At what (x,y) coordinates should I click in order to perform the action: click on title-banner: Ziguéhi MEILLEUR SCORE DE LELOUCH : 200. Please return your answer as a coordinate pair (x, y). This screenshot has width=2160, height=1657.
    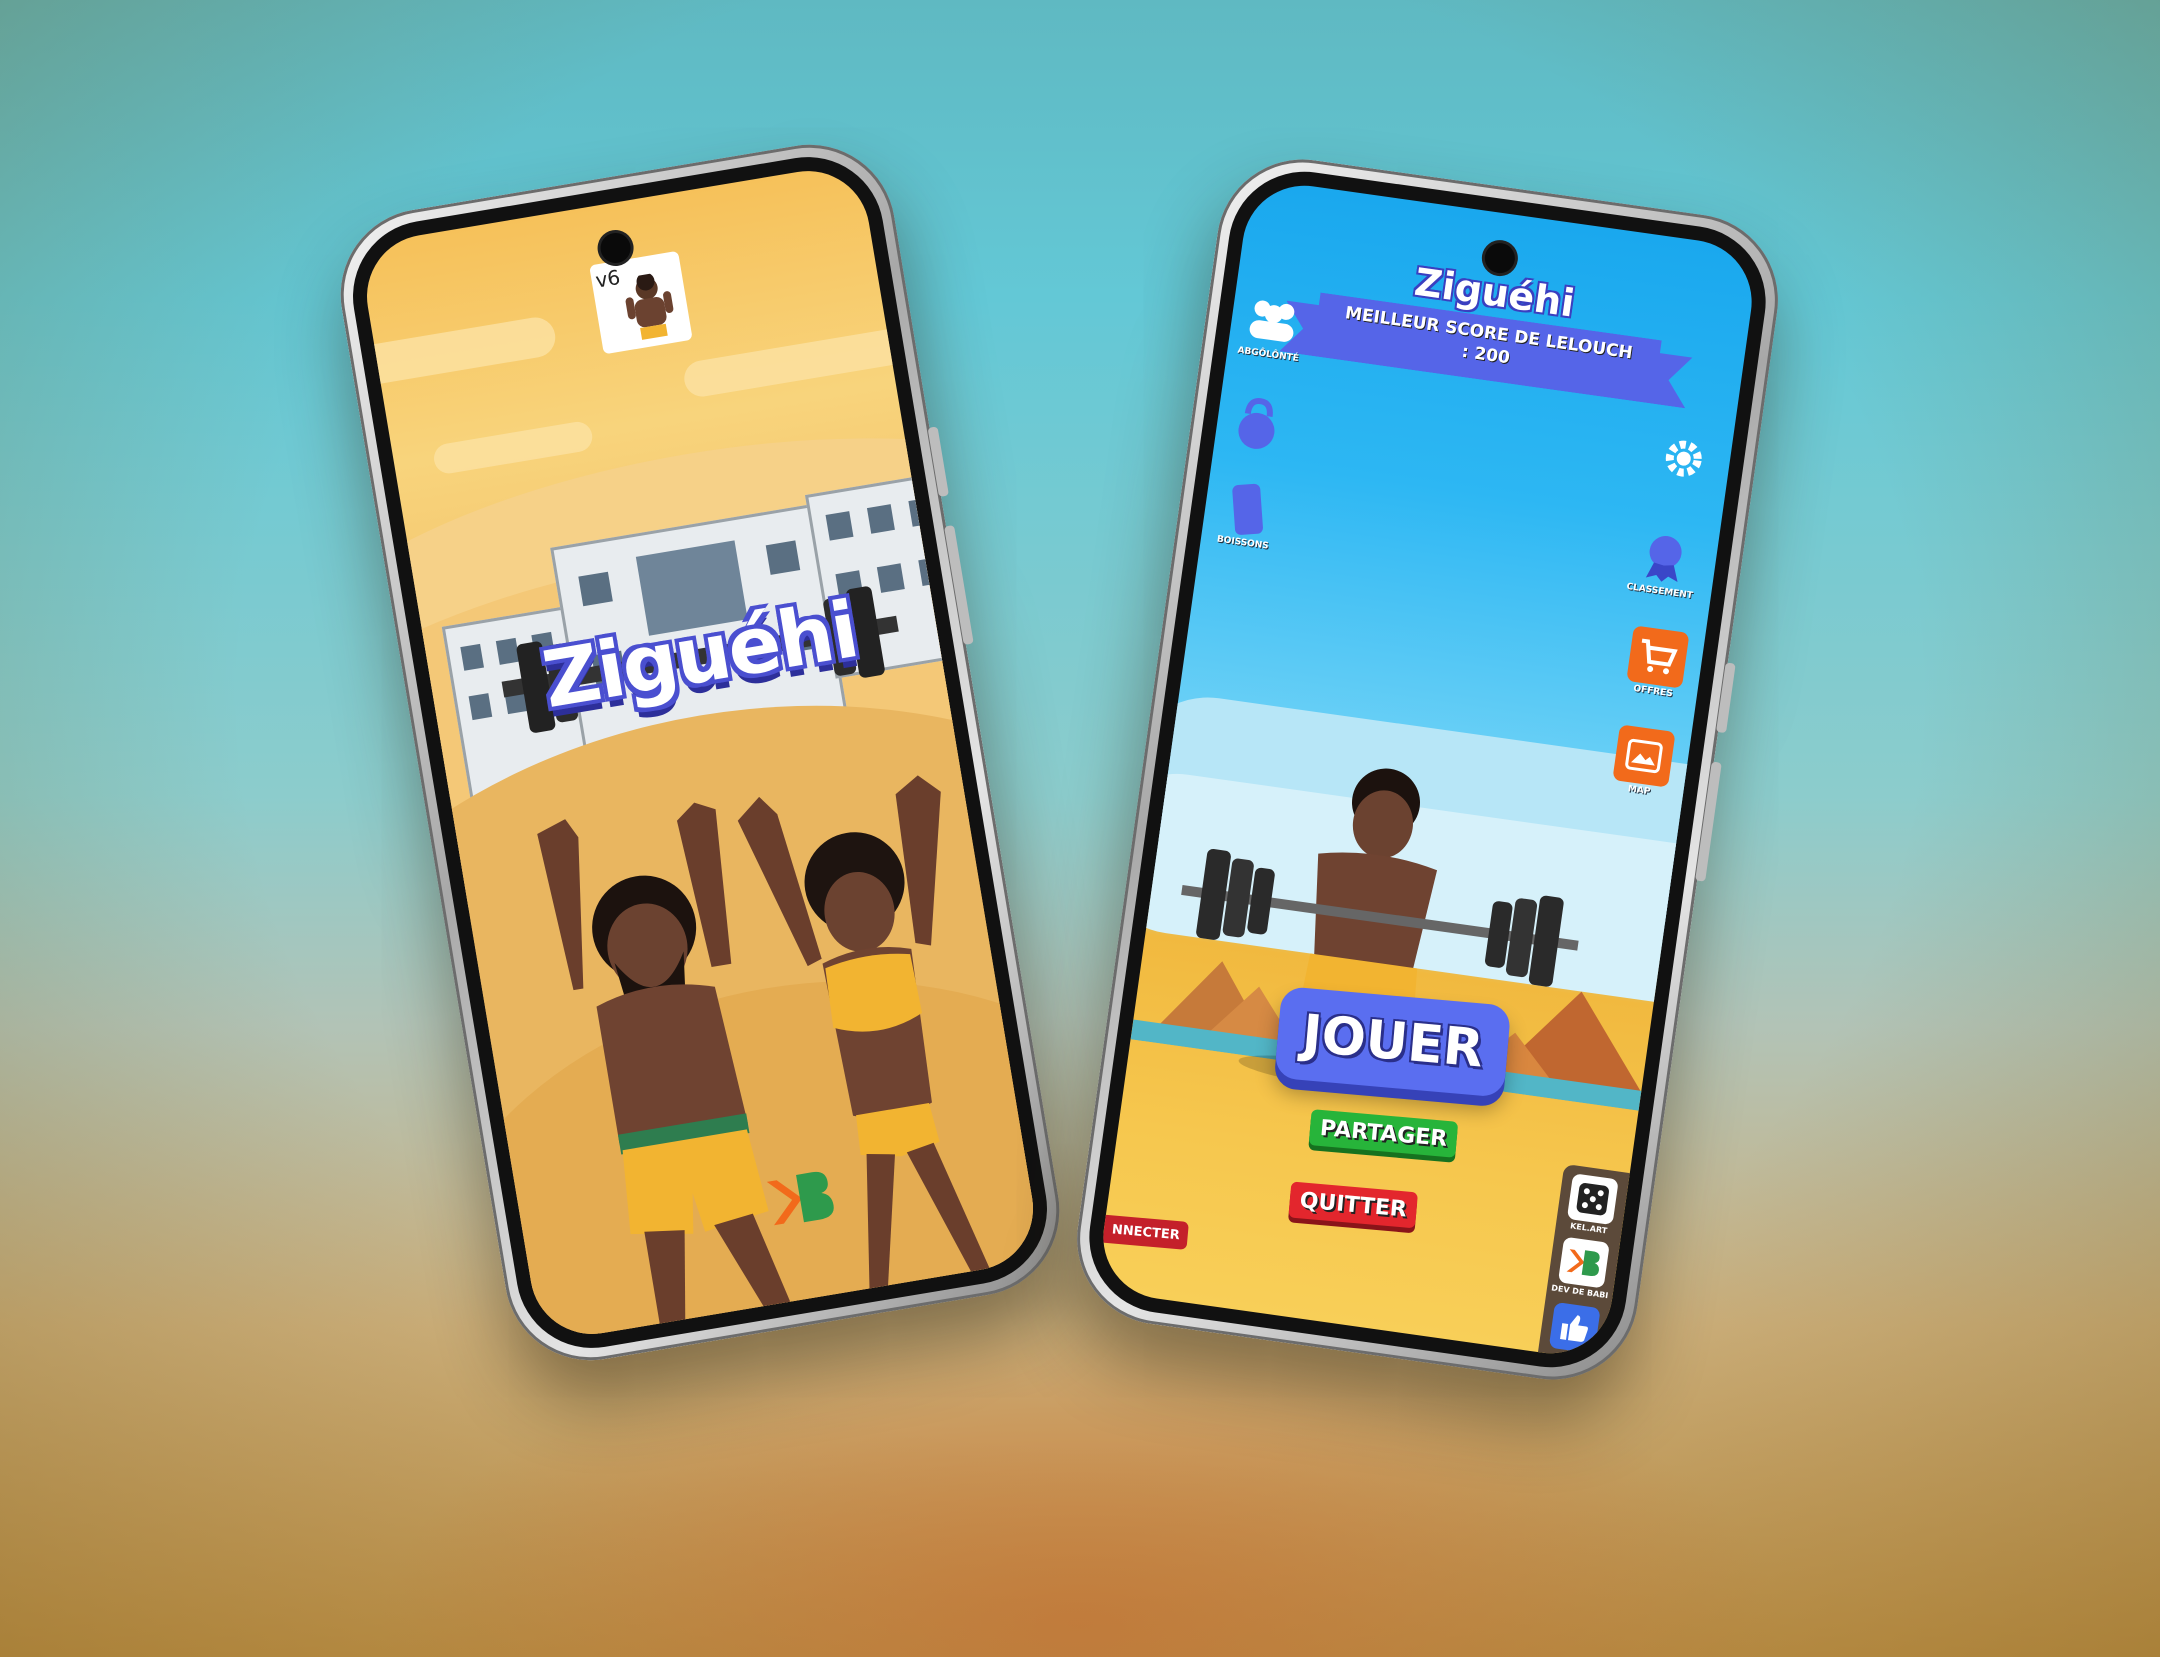
    Looking at the image, I should click on (1490, 325).